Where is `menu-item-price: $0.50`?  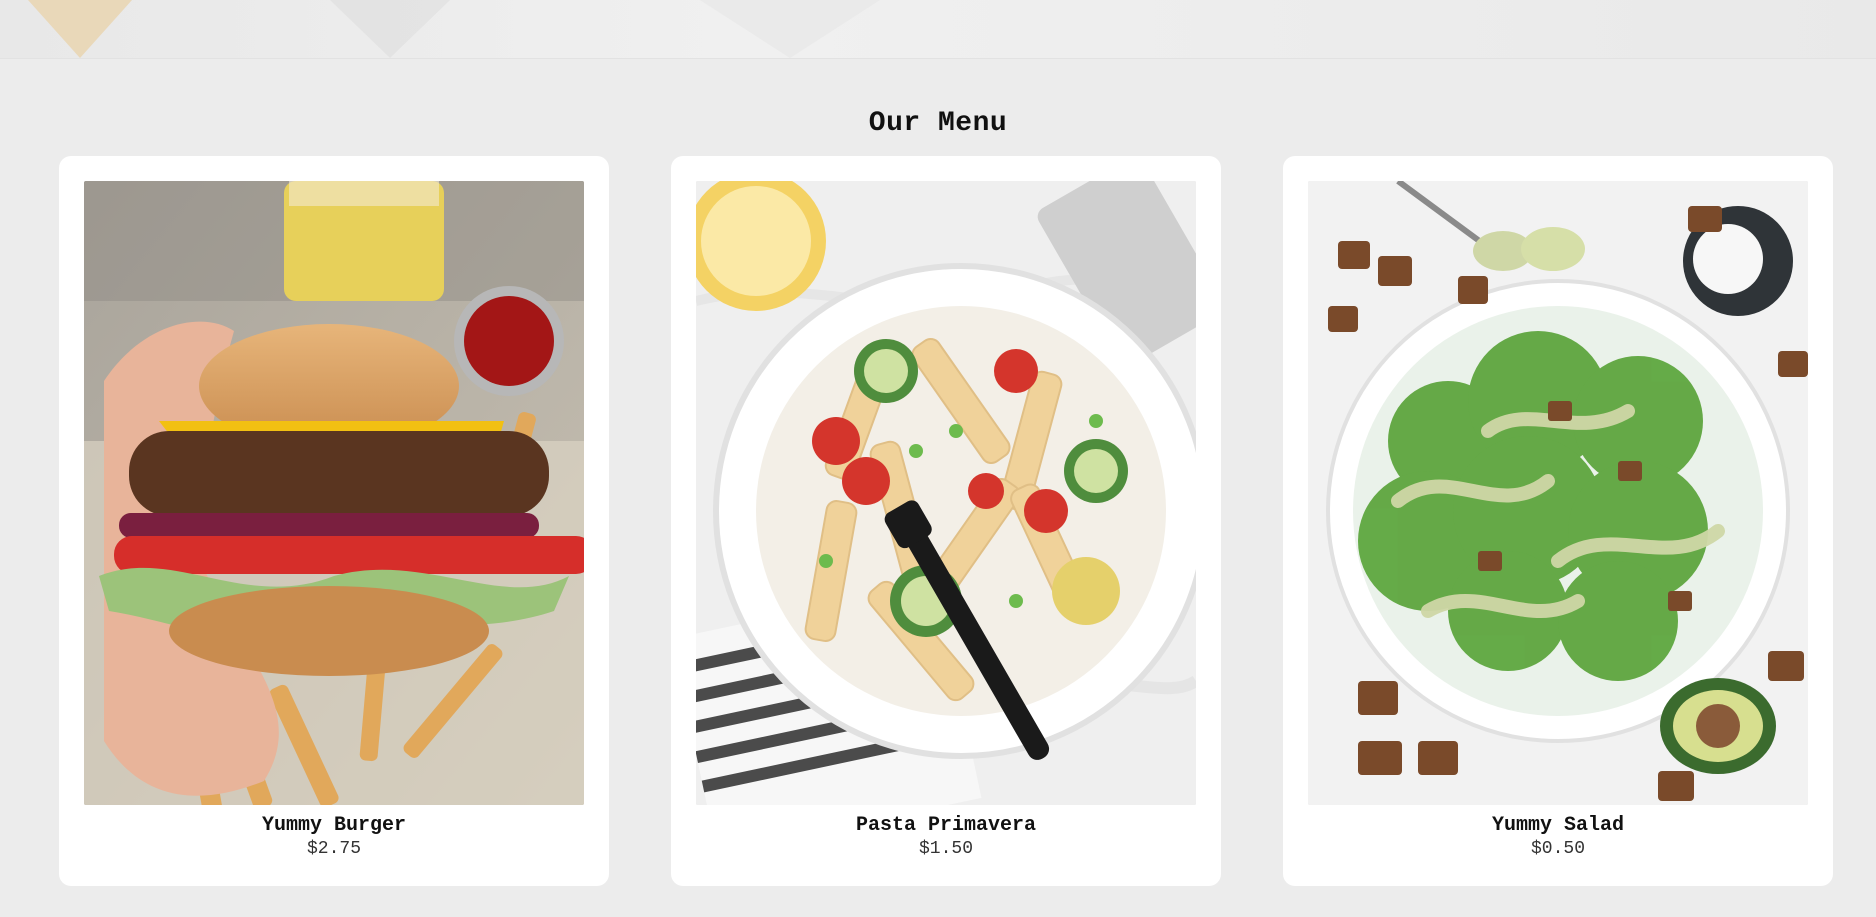 menu-item-price: $0.50 is located at coordinates (1557, 849).